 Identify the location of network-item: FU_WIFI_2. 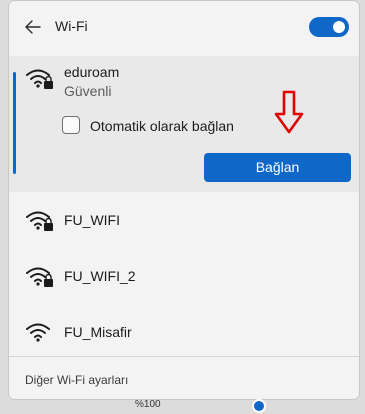
(184, 276).